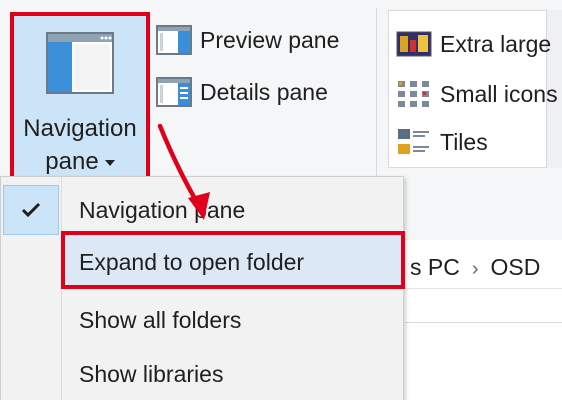 The image size is (562, 400). I want to click on details-pane-icon, so click(174, 92).